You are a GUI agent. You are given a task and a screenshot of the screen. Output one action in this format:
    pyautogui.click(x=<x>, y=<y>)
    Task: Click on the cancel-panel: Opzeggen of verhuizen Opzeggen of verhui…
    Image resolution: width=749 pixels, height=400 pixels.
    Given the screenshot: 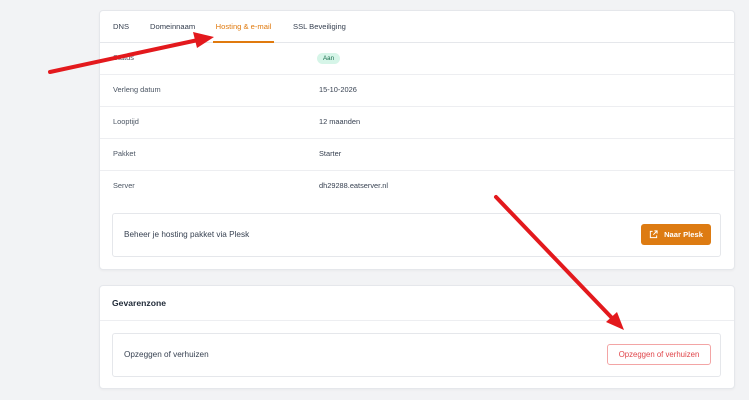 What is the action you would take?
    pyautogui.click(x=416, y=355)
    